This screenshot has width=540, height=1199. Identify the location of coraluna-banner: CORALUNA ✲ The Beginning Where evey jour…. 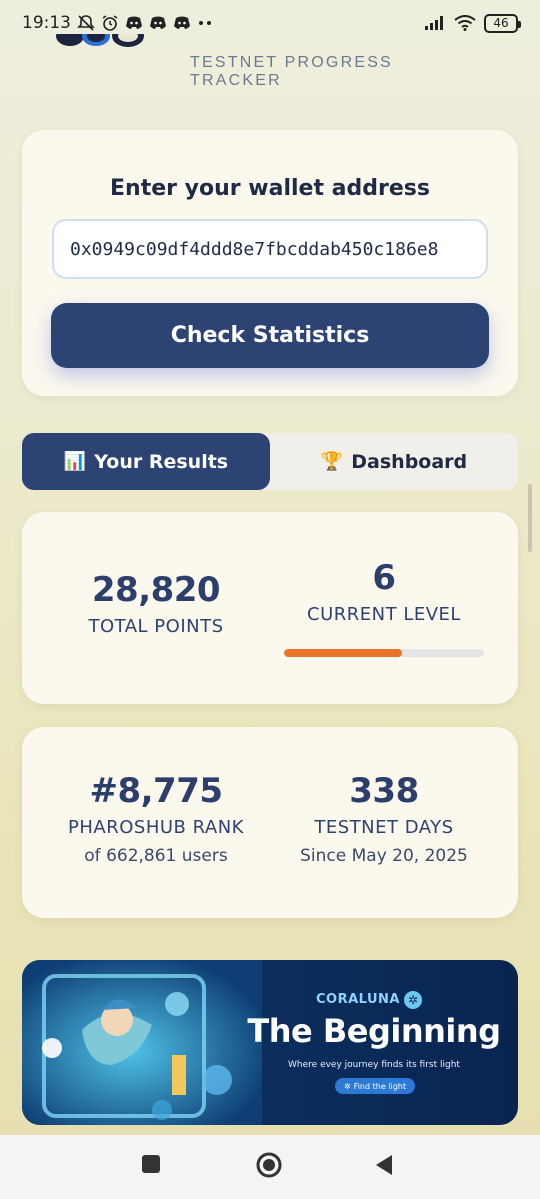
(270, 1042).